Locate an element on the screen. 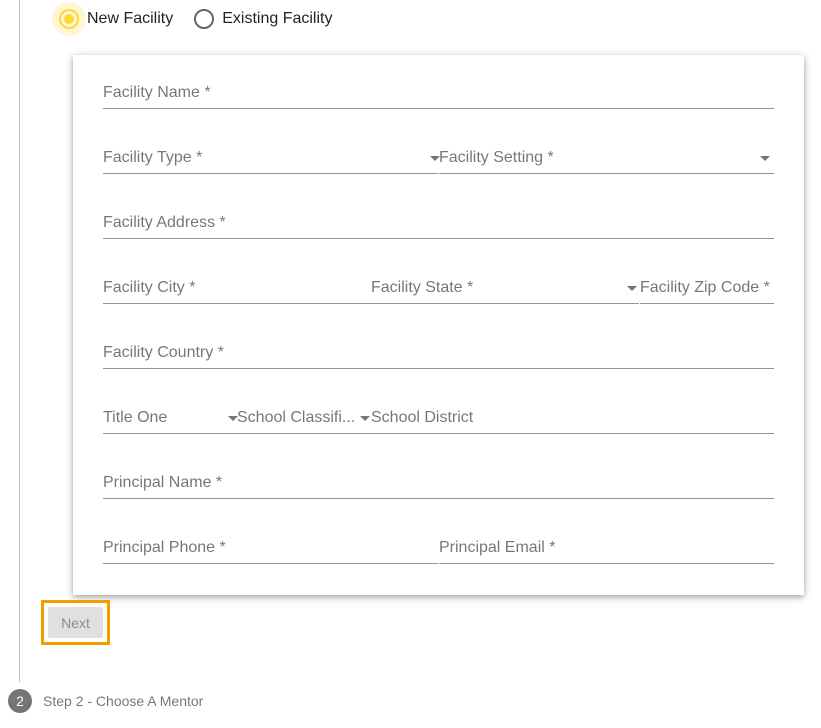  facility-type-select: Facility Type * is located at coordinates (271, 151).